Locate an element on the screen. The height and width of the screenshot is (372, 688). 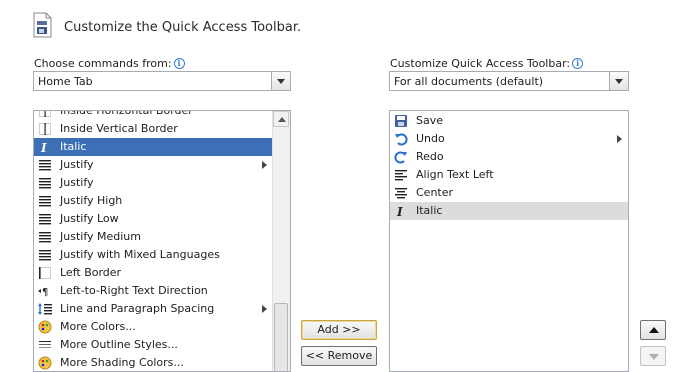
list-item: ¶ Left-to-Right Text Direction is located at coordinates (153, 291).